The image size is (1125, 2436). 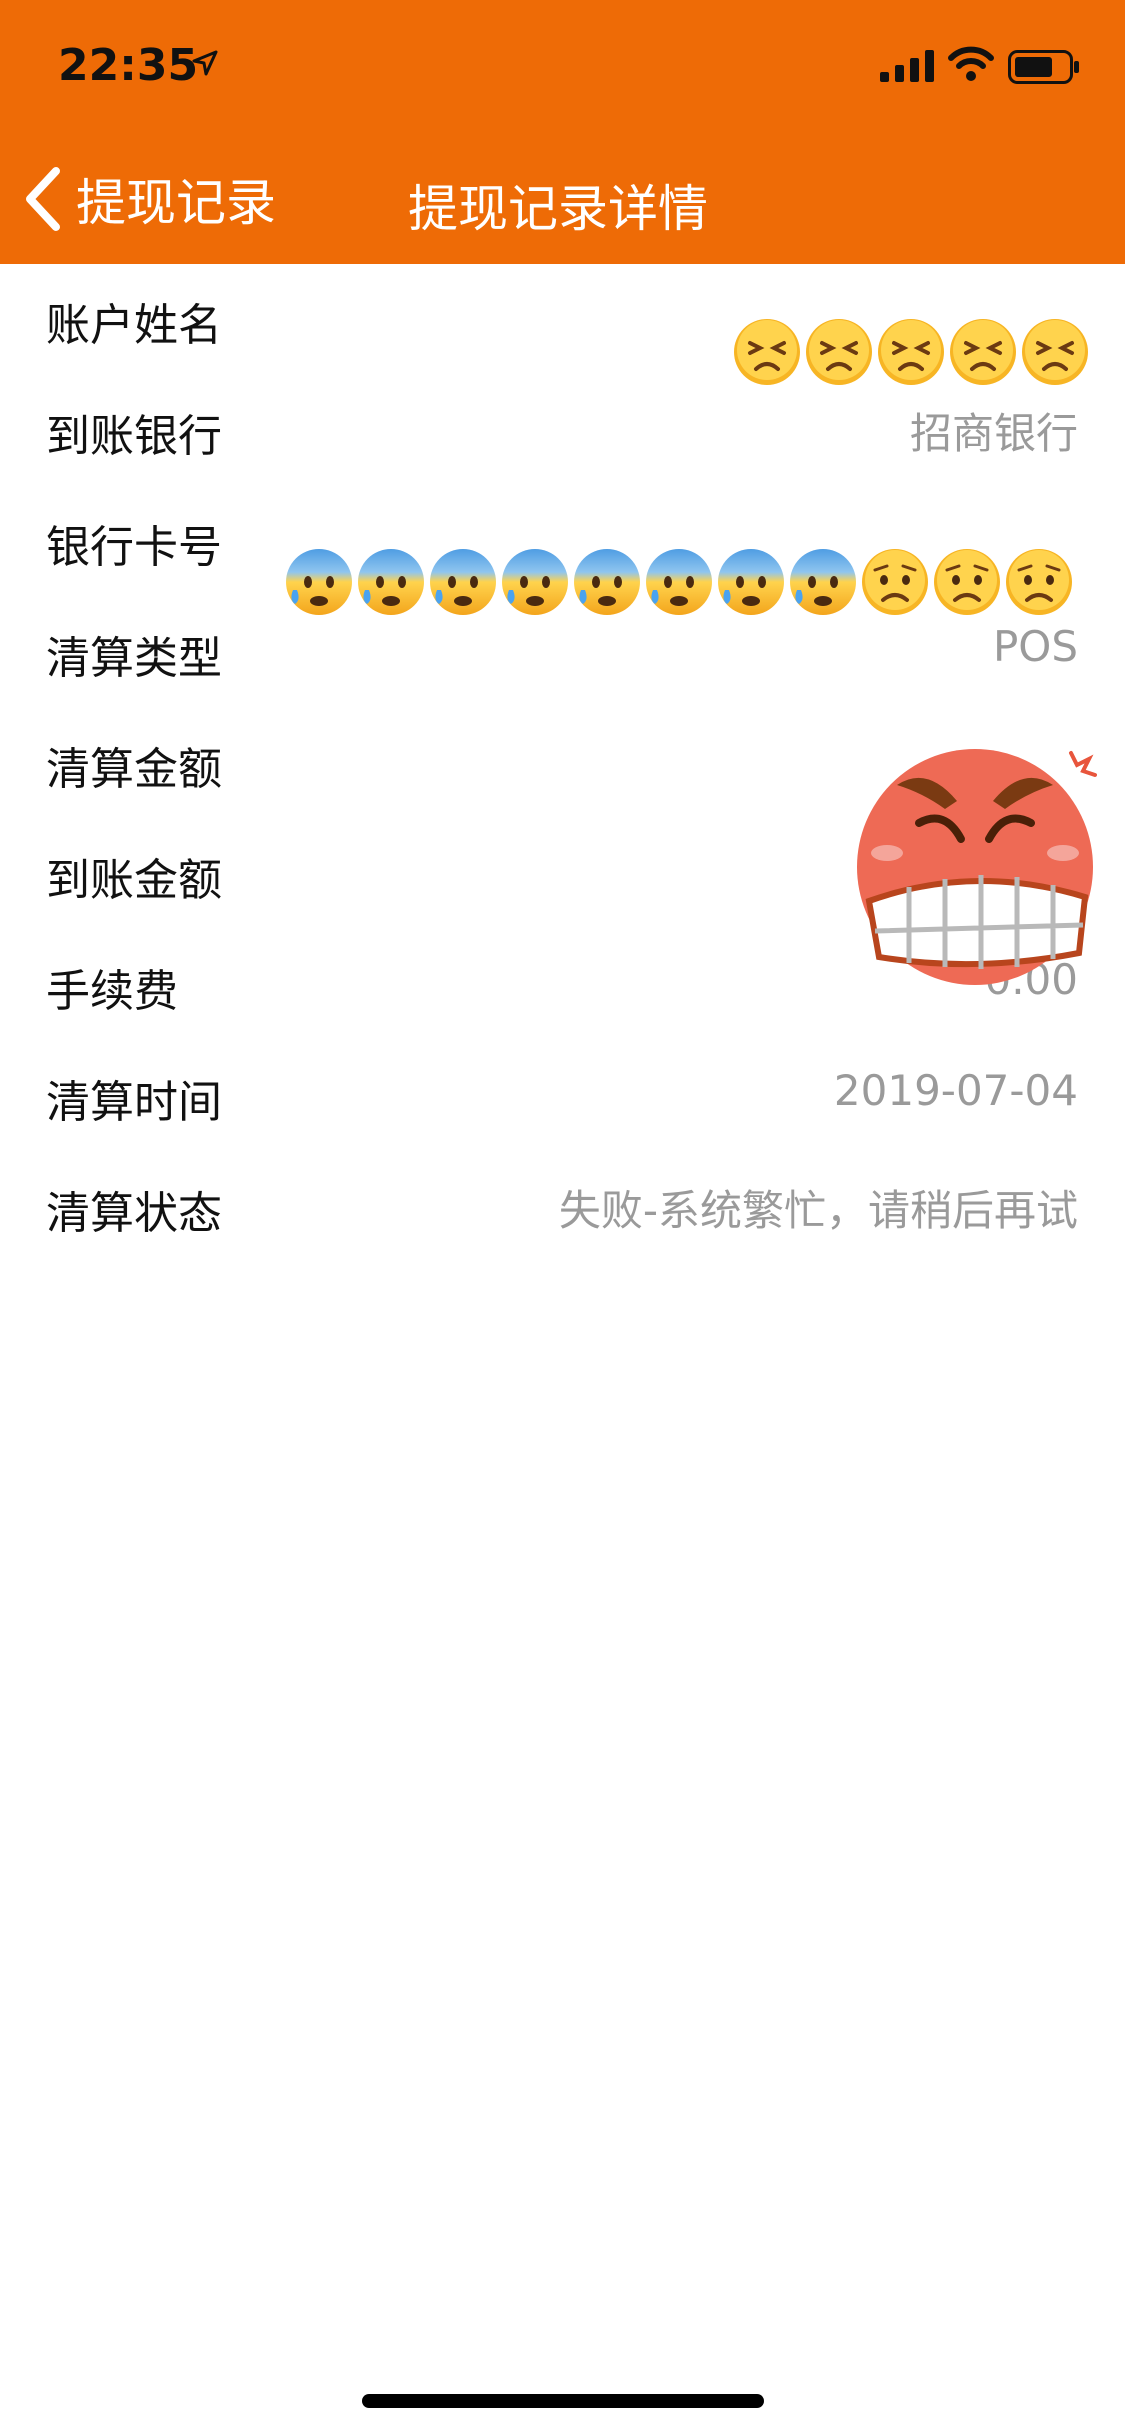 What do you see at coordinates (563, 2401) in the screenshot?
I see `home-indicator` at bounding box center [563, 2401].